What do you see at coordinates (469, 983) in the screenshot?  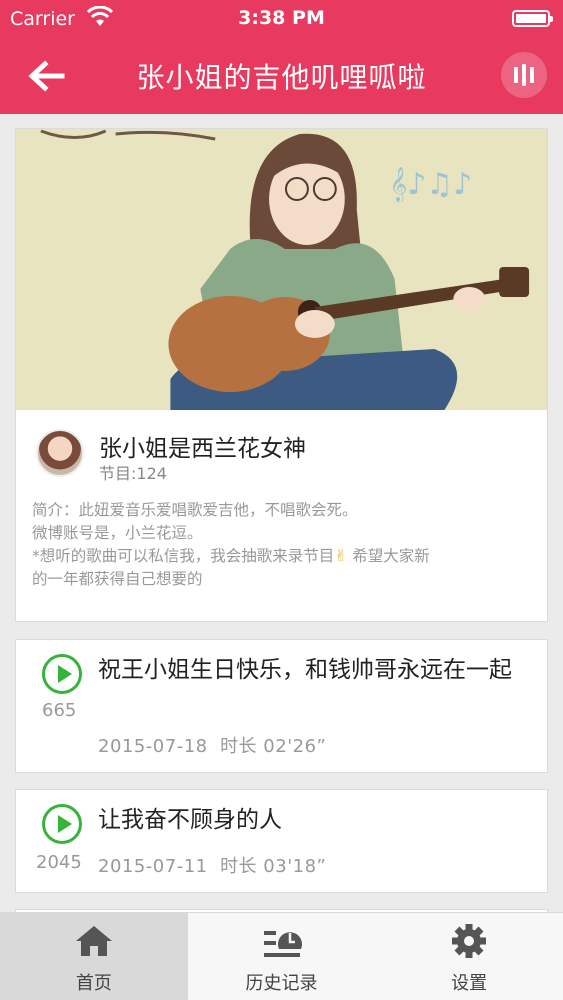 I see `tab-label: 设置` at bounding box center [469, 983].